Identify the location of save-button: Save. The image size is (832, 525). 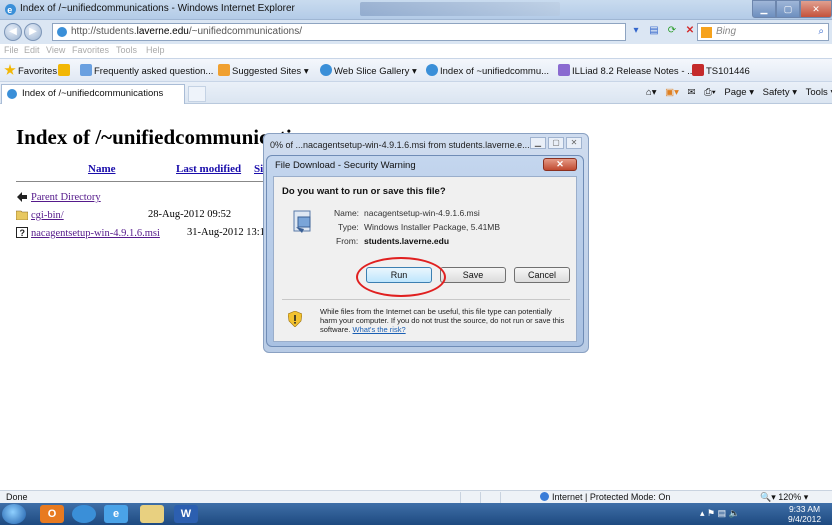
(473, 275).